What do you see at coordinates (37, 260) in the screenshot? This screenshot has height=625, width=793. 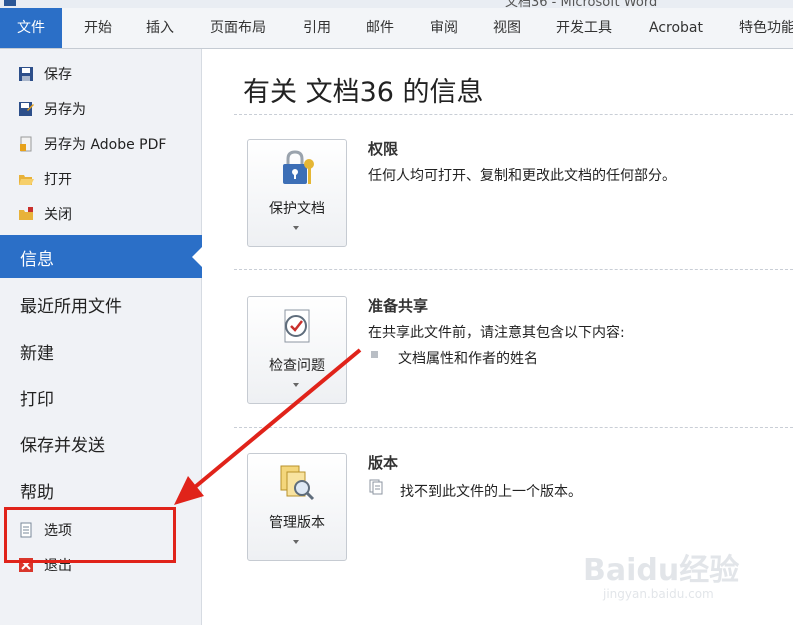 I see `nav-info-label: 信息` at bounding box center [37, 260].